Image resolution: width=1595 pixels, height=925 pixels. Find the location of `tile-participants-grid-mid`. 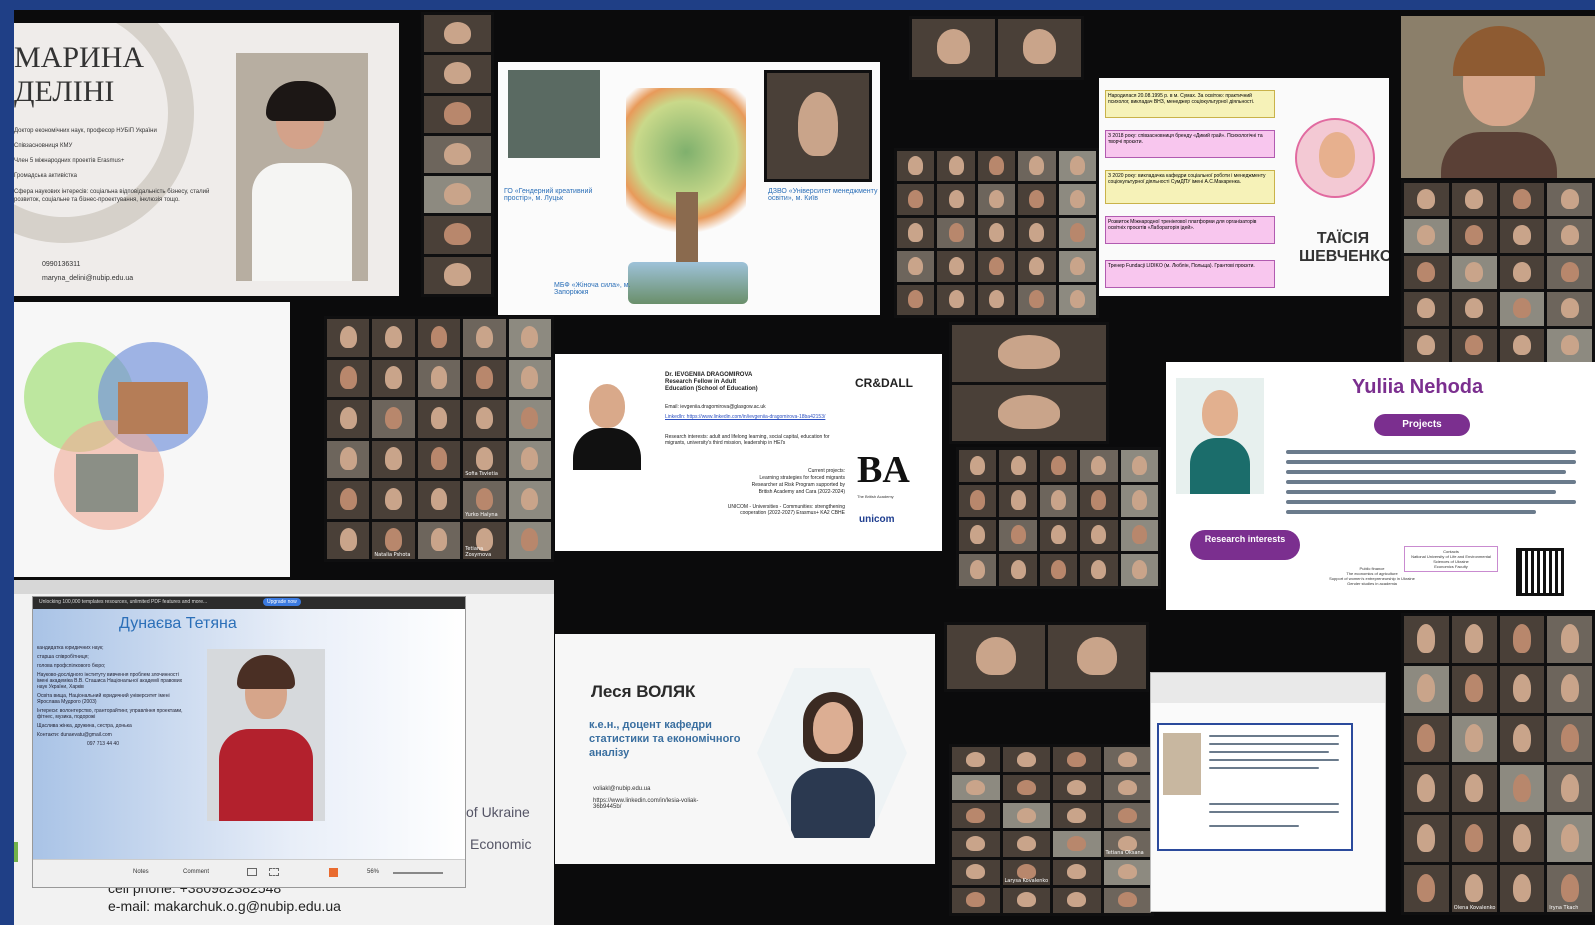

tile-participants-grid-mid is located at coordinates (996, 233).